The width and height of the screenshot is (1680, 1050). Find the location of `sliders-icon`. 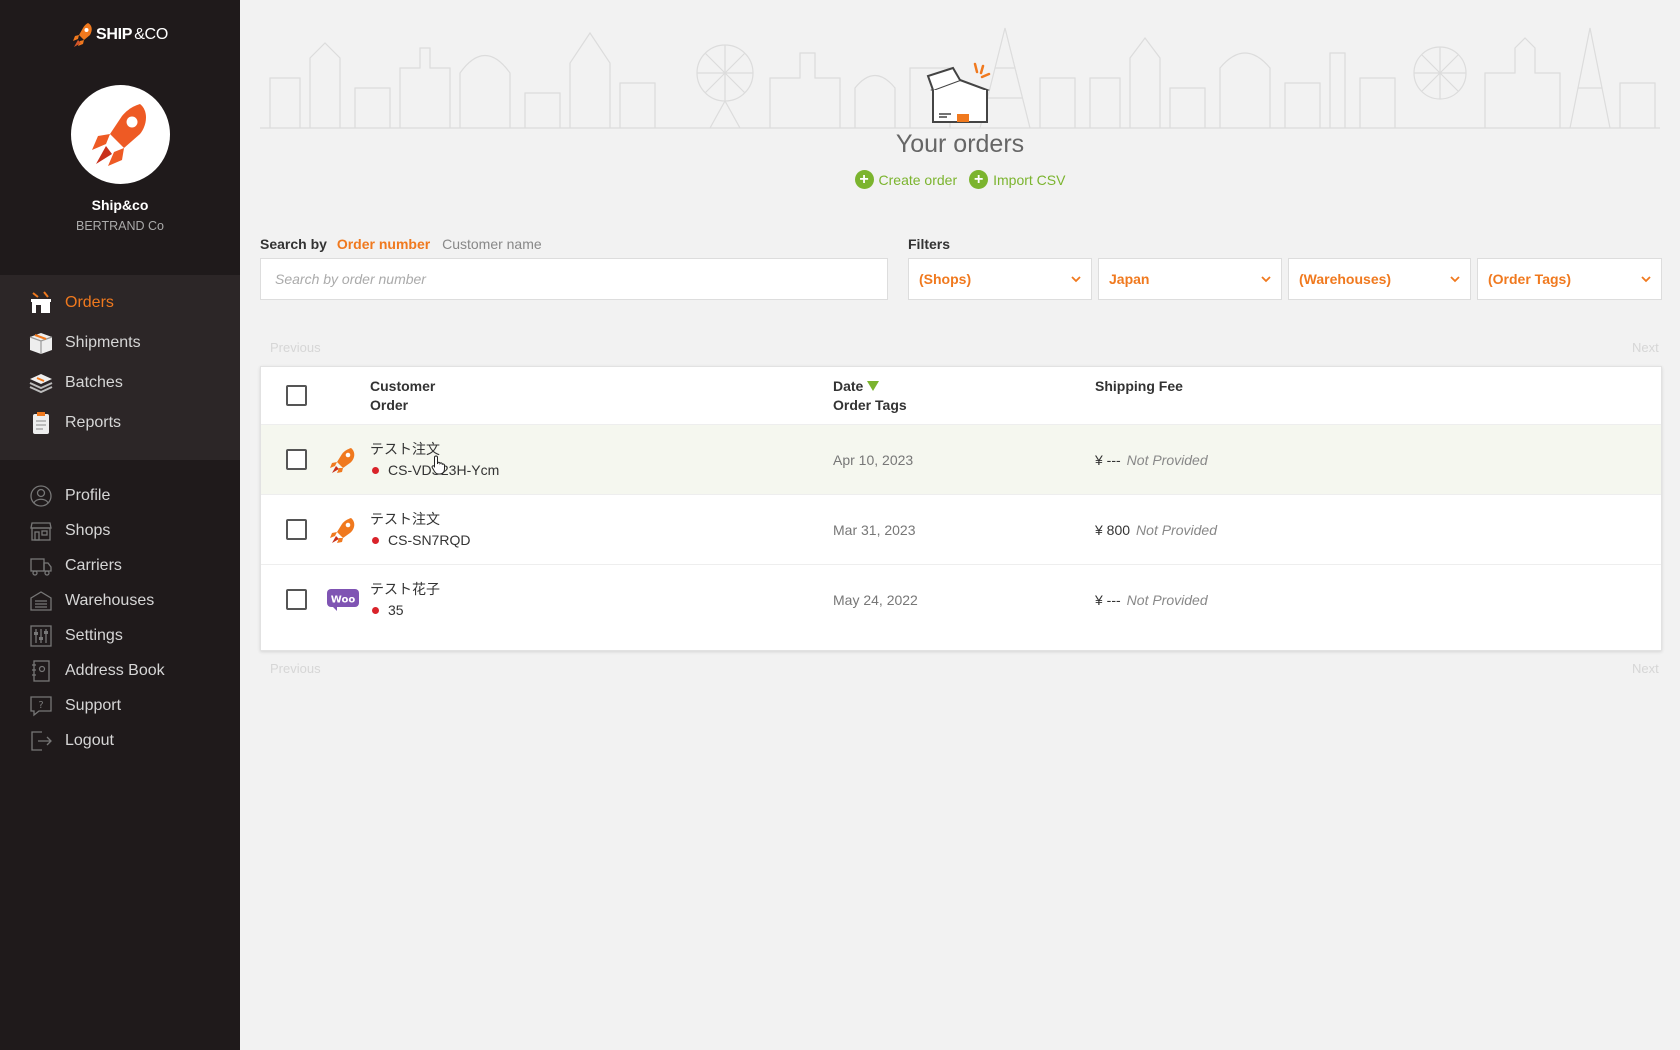

sliders-icon is located at coordinates (41, 636).